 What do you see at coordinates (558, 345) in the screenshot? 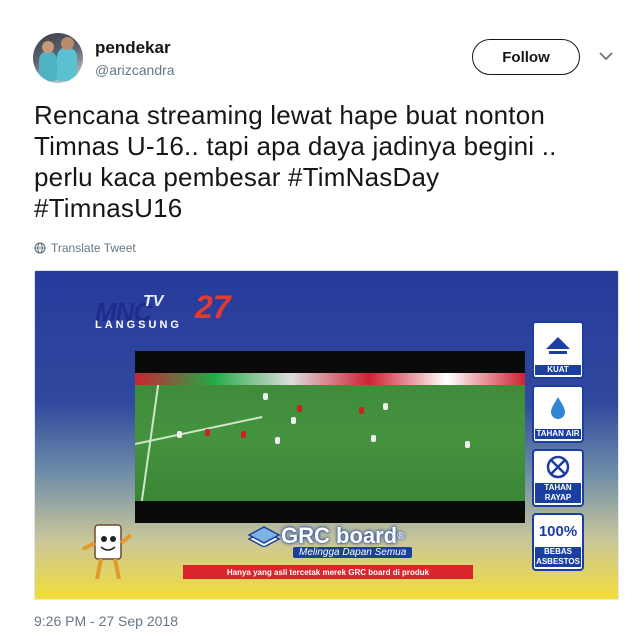
I see `hammer-icon` at bounding box center [558, 345].